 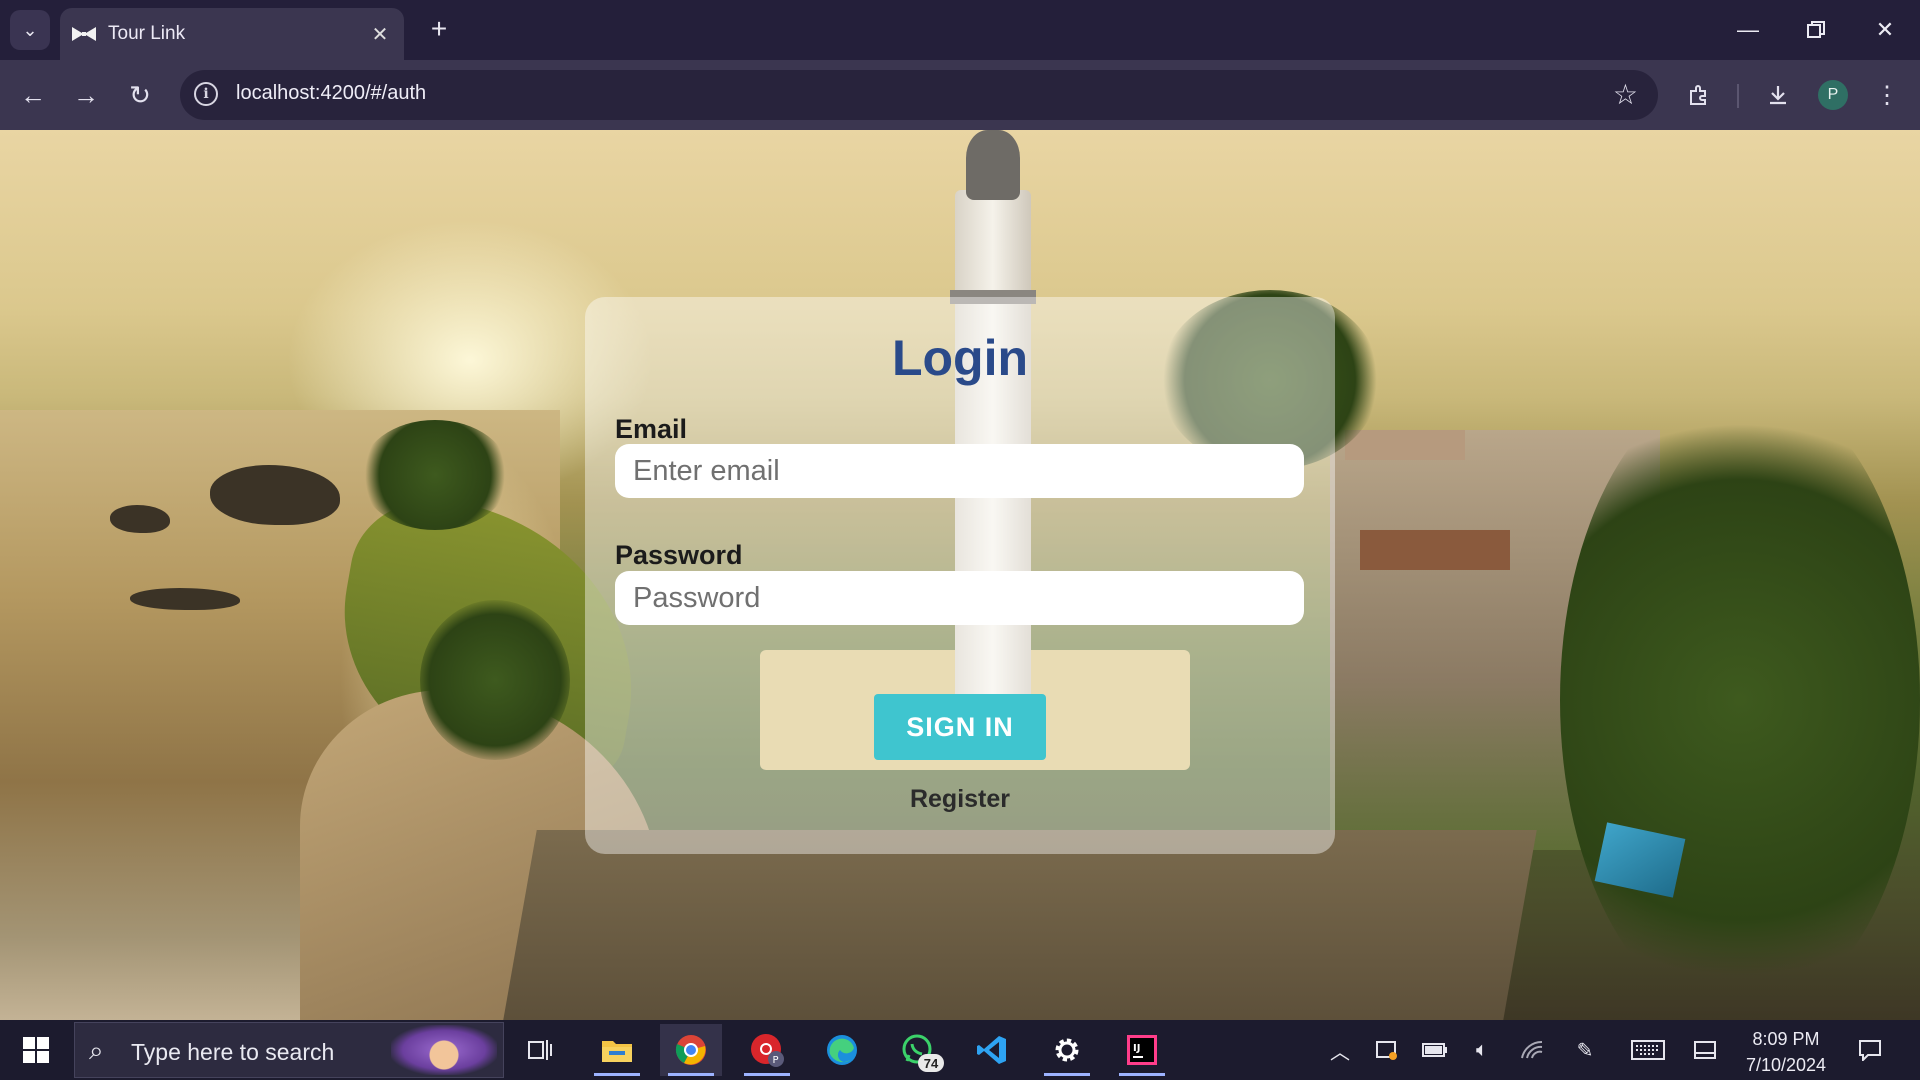 I want to click on restore-icon, so click(x=1816, y=30).